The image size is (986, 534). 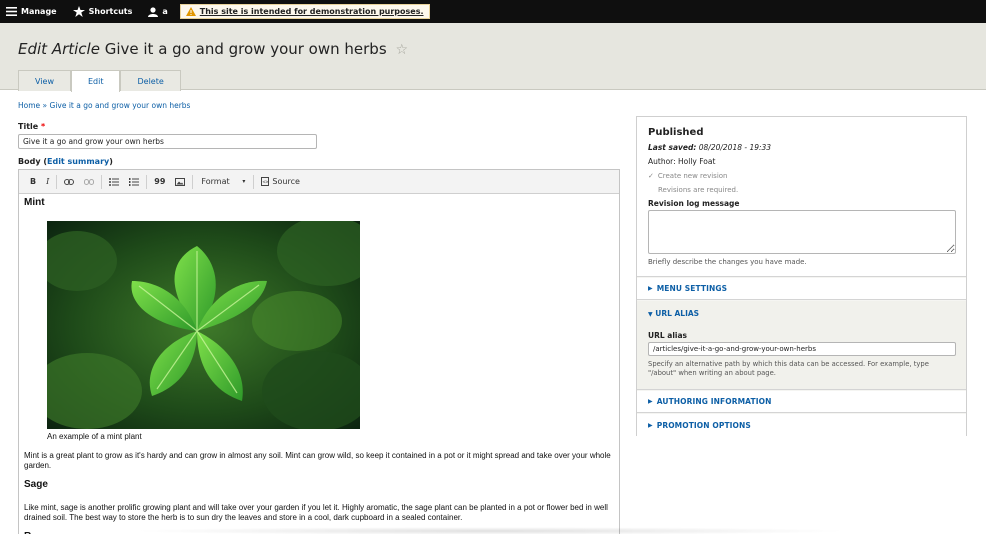 I want to click on format-dropdown: Format ▾, so click(x=223, y=182).